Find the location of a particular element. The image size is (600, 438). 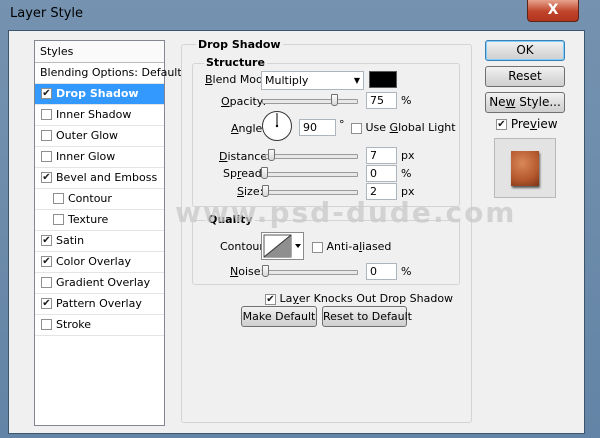

contour-picker is located at coordinates (282, 246).